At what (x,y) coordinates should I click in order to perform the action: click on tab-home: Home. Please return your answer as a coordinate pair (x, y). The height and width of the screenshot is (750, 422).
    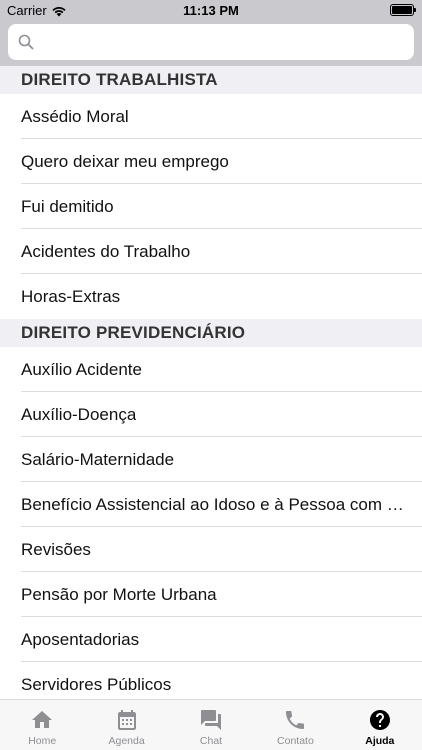
    Looking at the image, I should click on (42, 725).